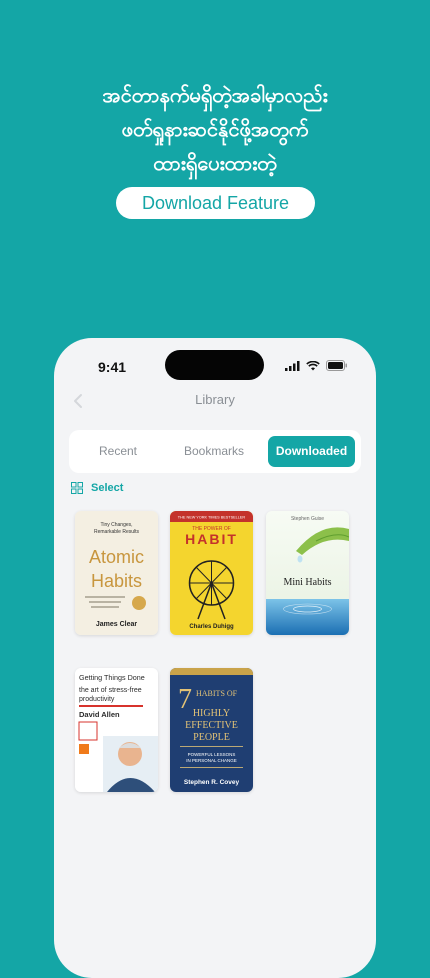  What do you see at coordinates (211, 725) in the screenshot?
I see `book-5-title-line-3: EFFECTIVE` at bounding box center [211, 725].